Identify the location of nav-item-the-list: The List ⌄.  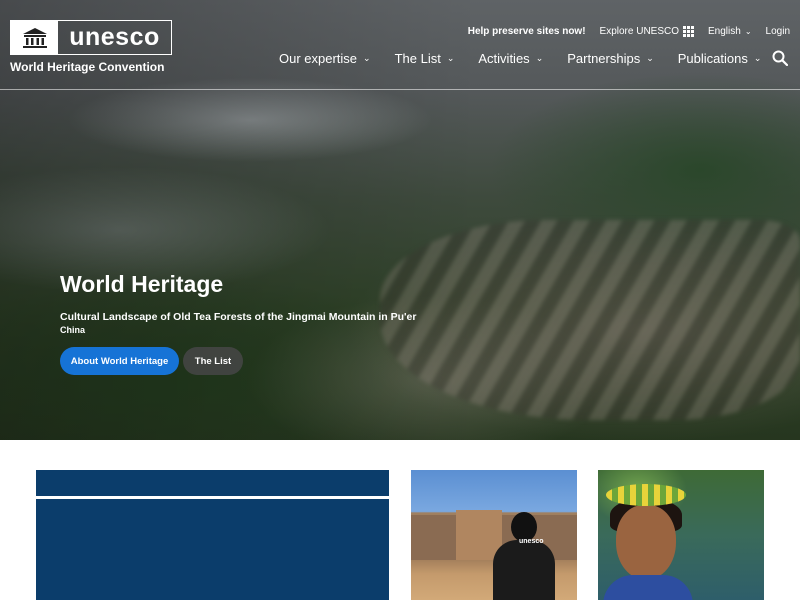
(425, 58).